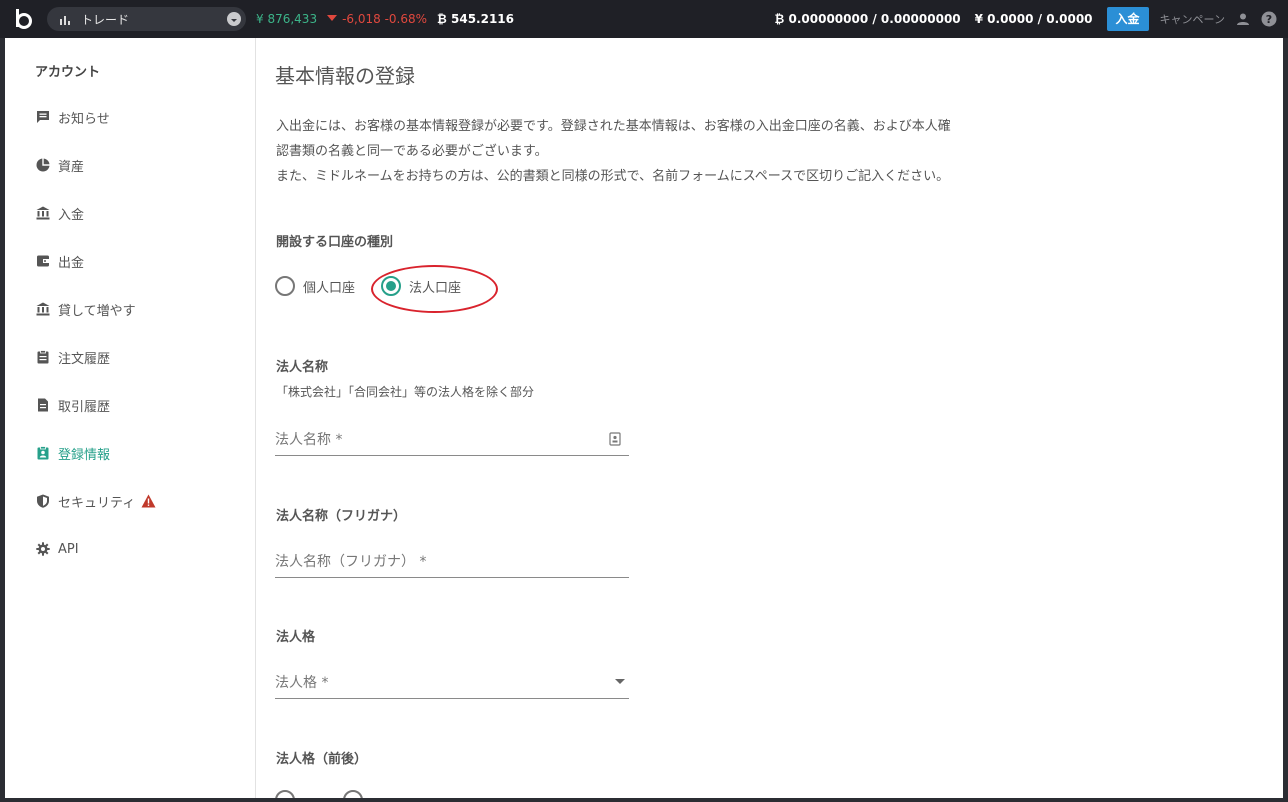 The width and height of the screenshot is (1288, 802). Describe the element at coordinates (620, 681) in the screenshot. I see `caret-down-icon` at that location.